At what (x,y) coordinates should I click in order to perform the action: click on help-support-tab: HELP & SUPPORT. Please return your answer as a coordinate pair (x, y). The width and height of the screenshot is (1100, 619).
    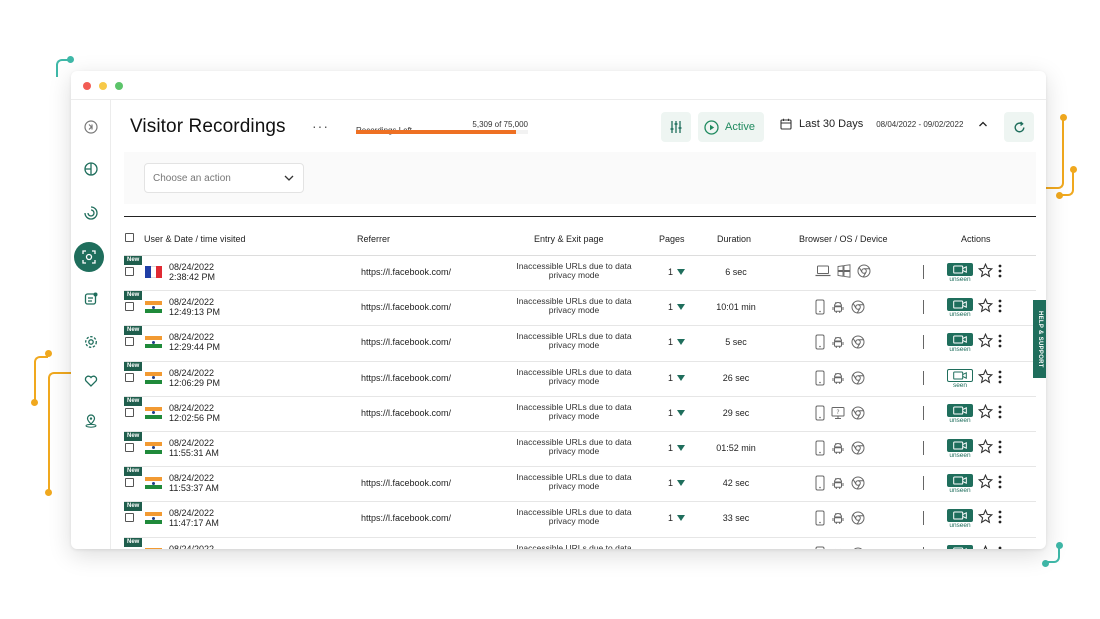
    Looking at the image, I should click on (1039, 339).